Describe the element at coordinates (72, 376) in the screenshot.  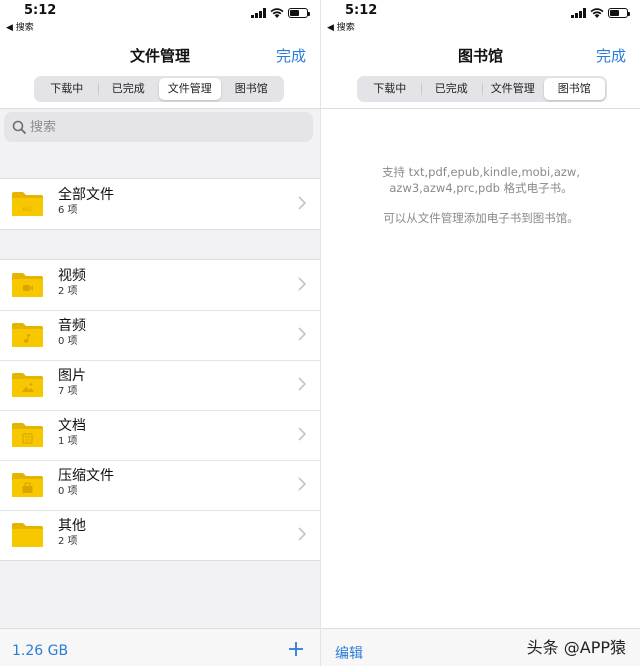
I see `list-item-name: 图片` at that location.